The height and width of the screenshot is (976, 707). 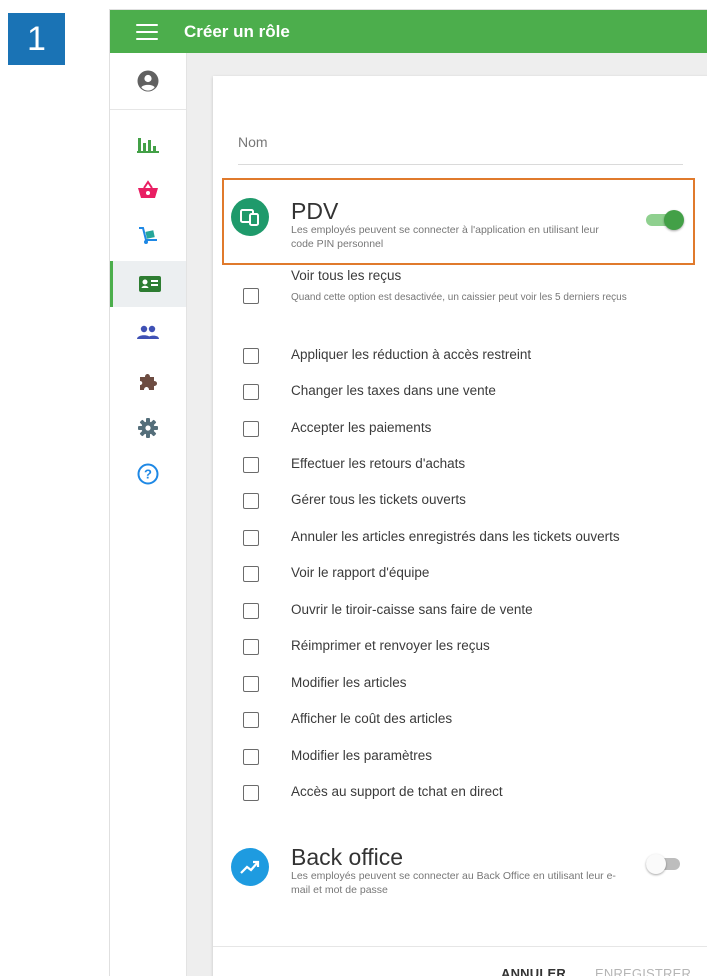 What do you see at coordinates (408, 31) in the screenshot?
I see `app-bar: Créer un rôle` at bounding box center [408, 31].